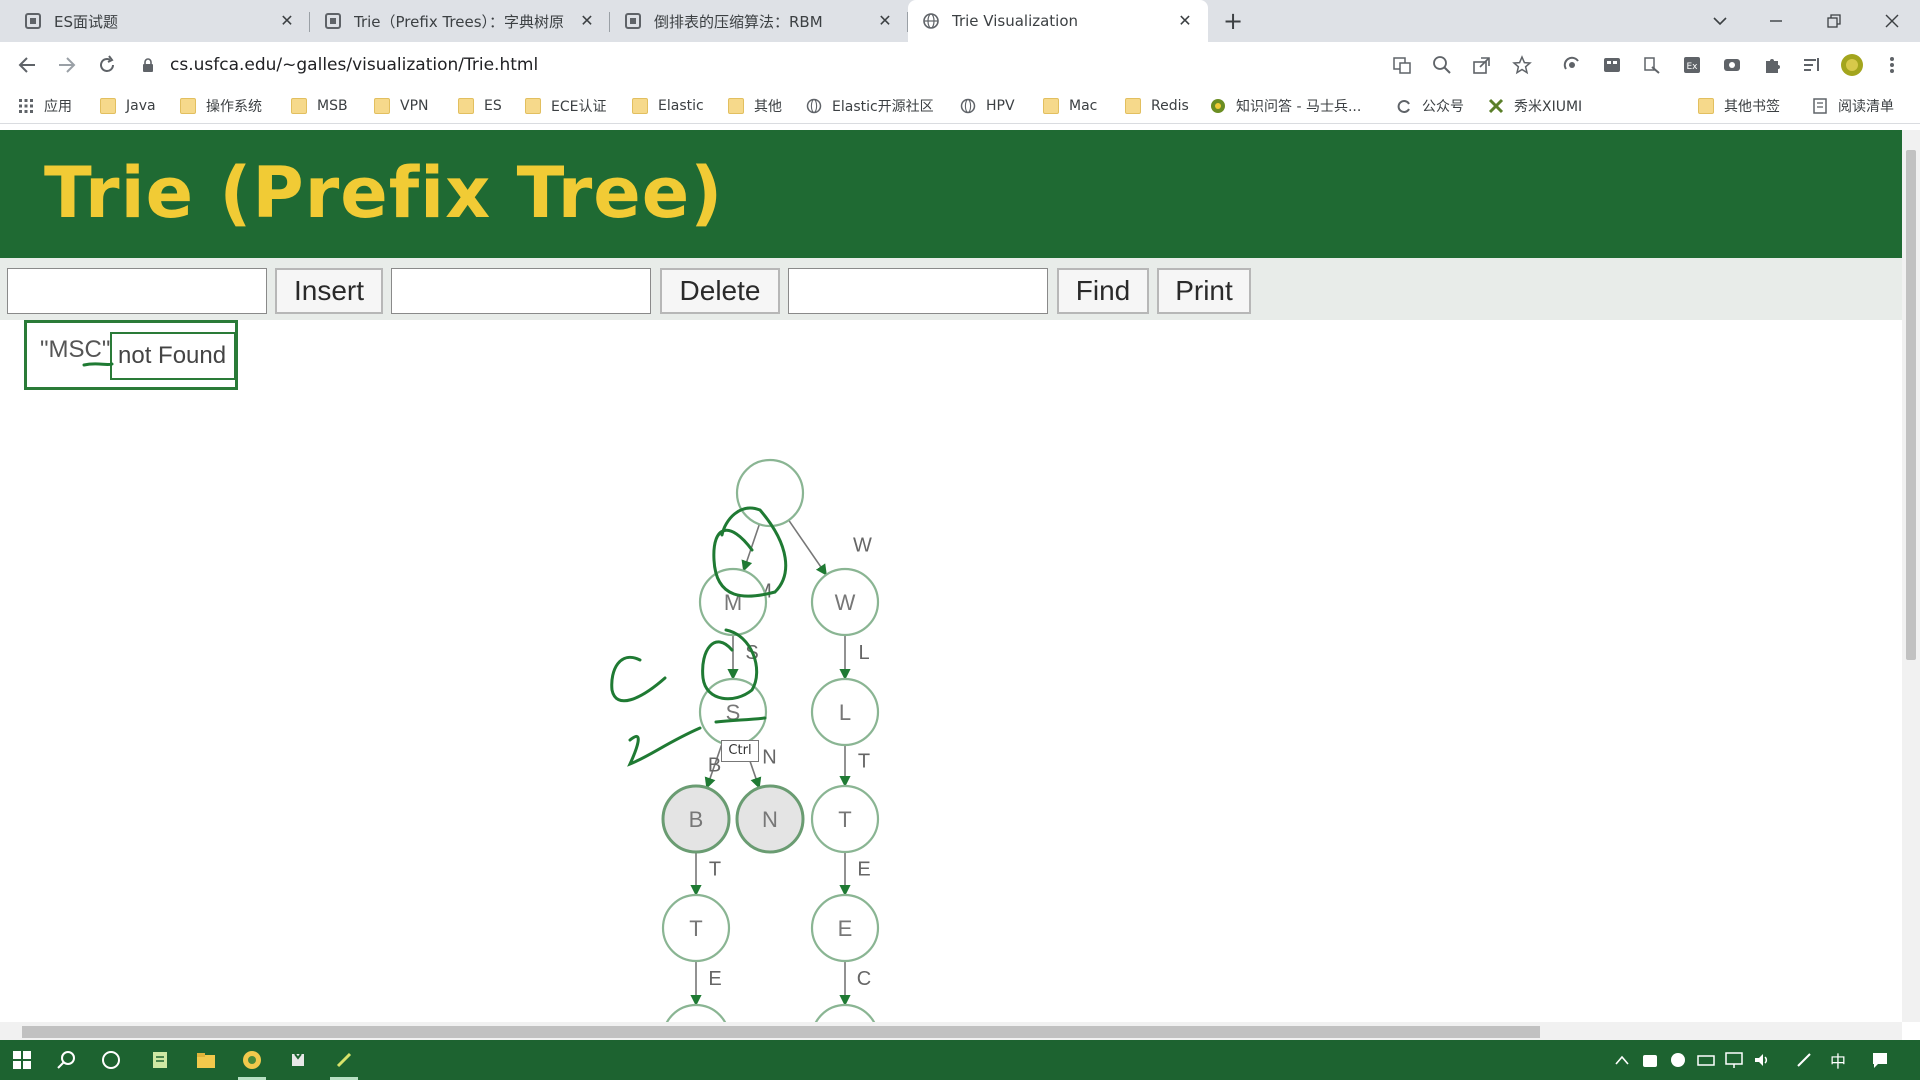 The image size is (1920, 1080). Describe the element at coordinates (86, 21) in the screenshot. I see `tab-title: ES面试题` at that location.